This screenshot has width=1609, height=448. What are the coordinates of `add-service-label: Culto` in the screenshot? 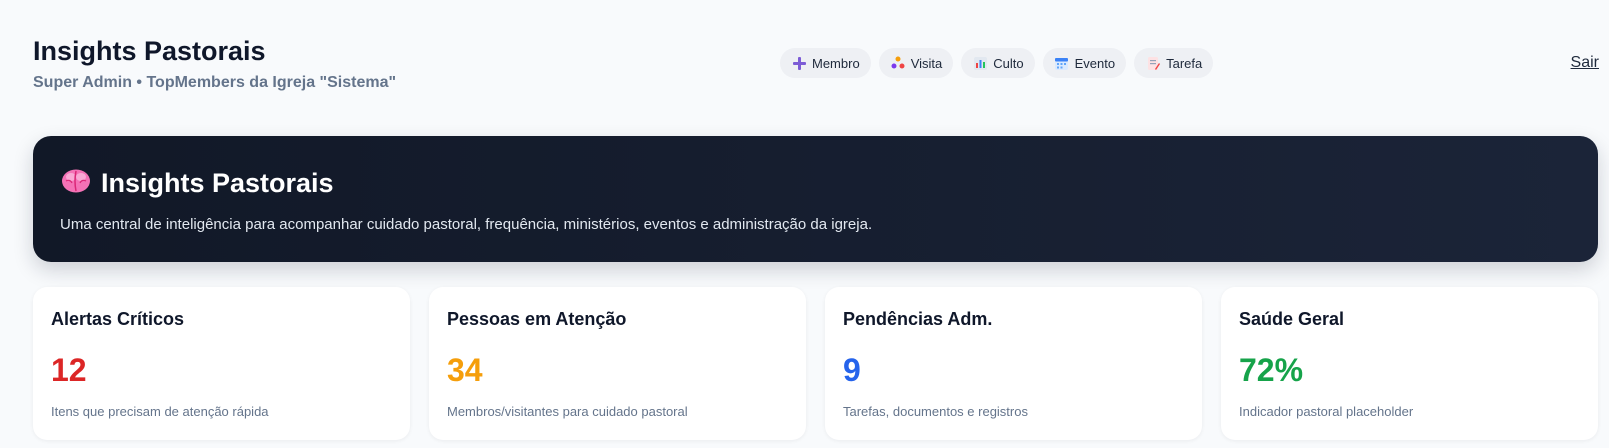 It's located at (1008, 63).